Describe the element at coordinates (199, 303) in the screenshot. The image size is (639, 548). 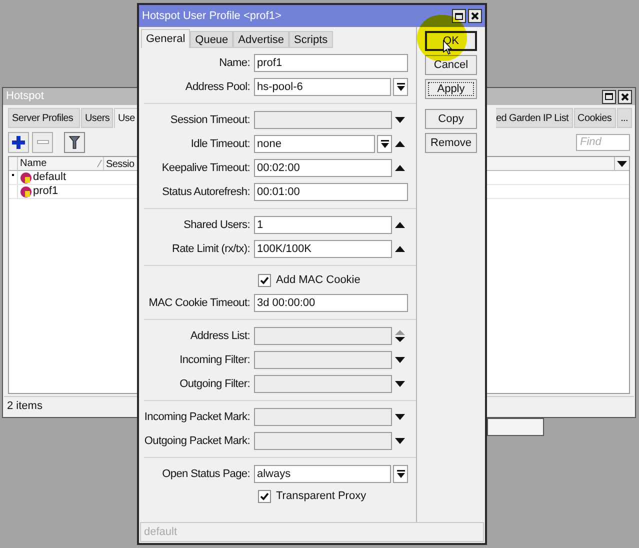
I see `field-label: MAC Cookie Timeout:` at that location.